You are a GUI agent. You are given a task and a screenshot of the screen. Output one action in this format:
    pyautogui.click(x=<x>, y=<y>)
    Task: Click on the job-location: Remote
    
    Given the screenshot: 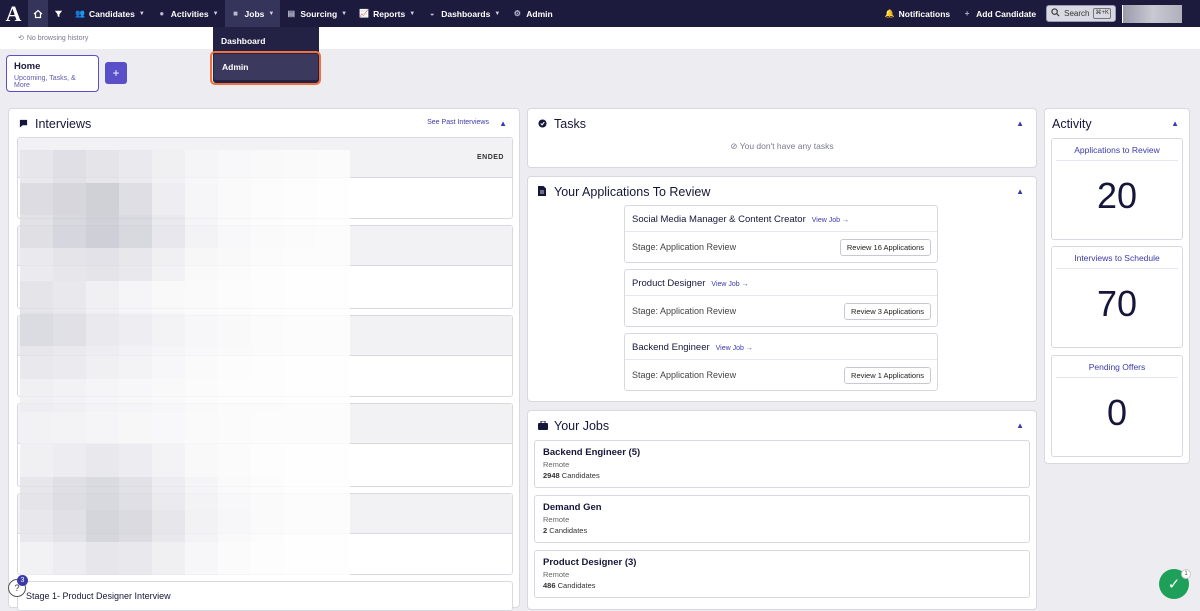 What is the action you would take?
    pyautogui.click(x=556, y=574)
    